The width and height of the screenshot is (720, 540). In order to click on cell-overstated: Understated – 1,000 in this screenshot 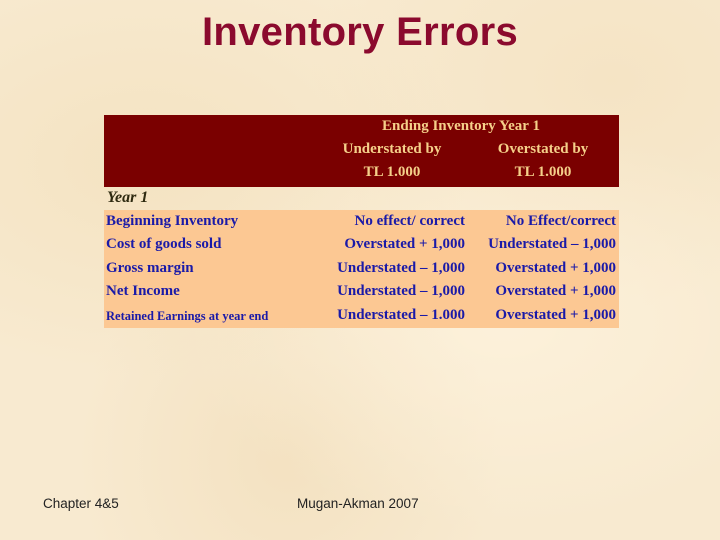, I will do `click(552, 244)`.